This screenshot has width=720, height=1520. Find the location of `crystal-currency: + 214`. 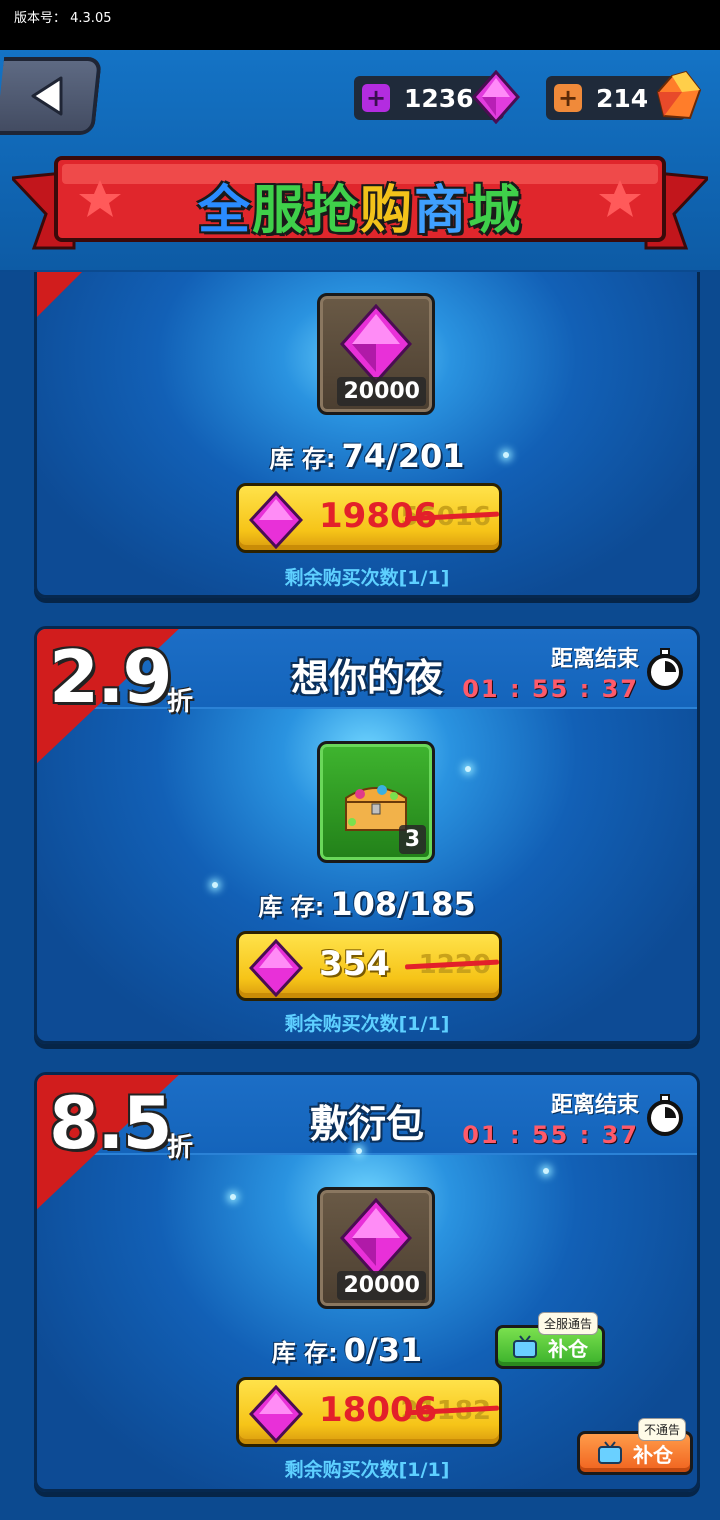

crystal-currency: + 214 is located at coordinates (624, 95).